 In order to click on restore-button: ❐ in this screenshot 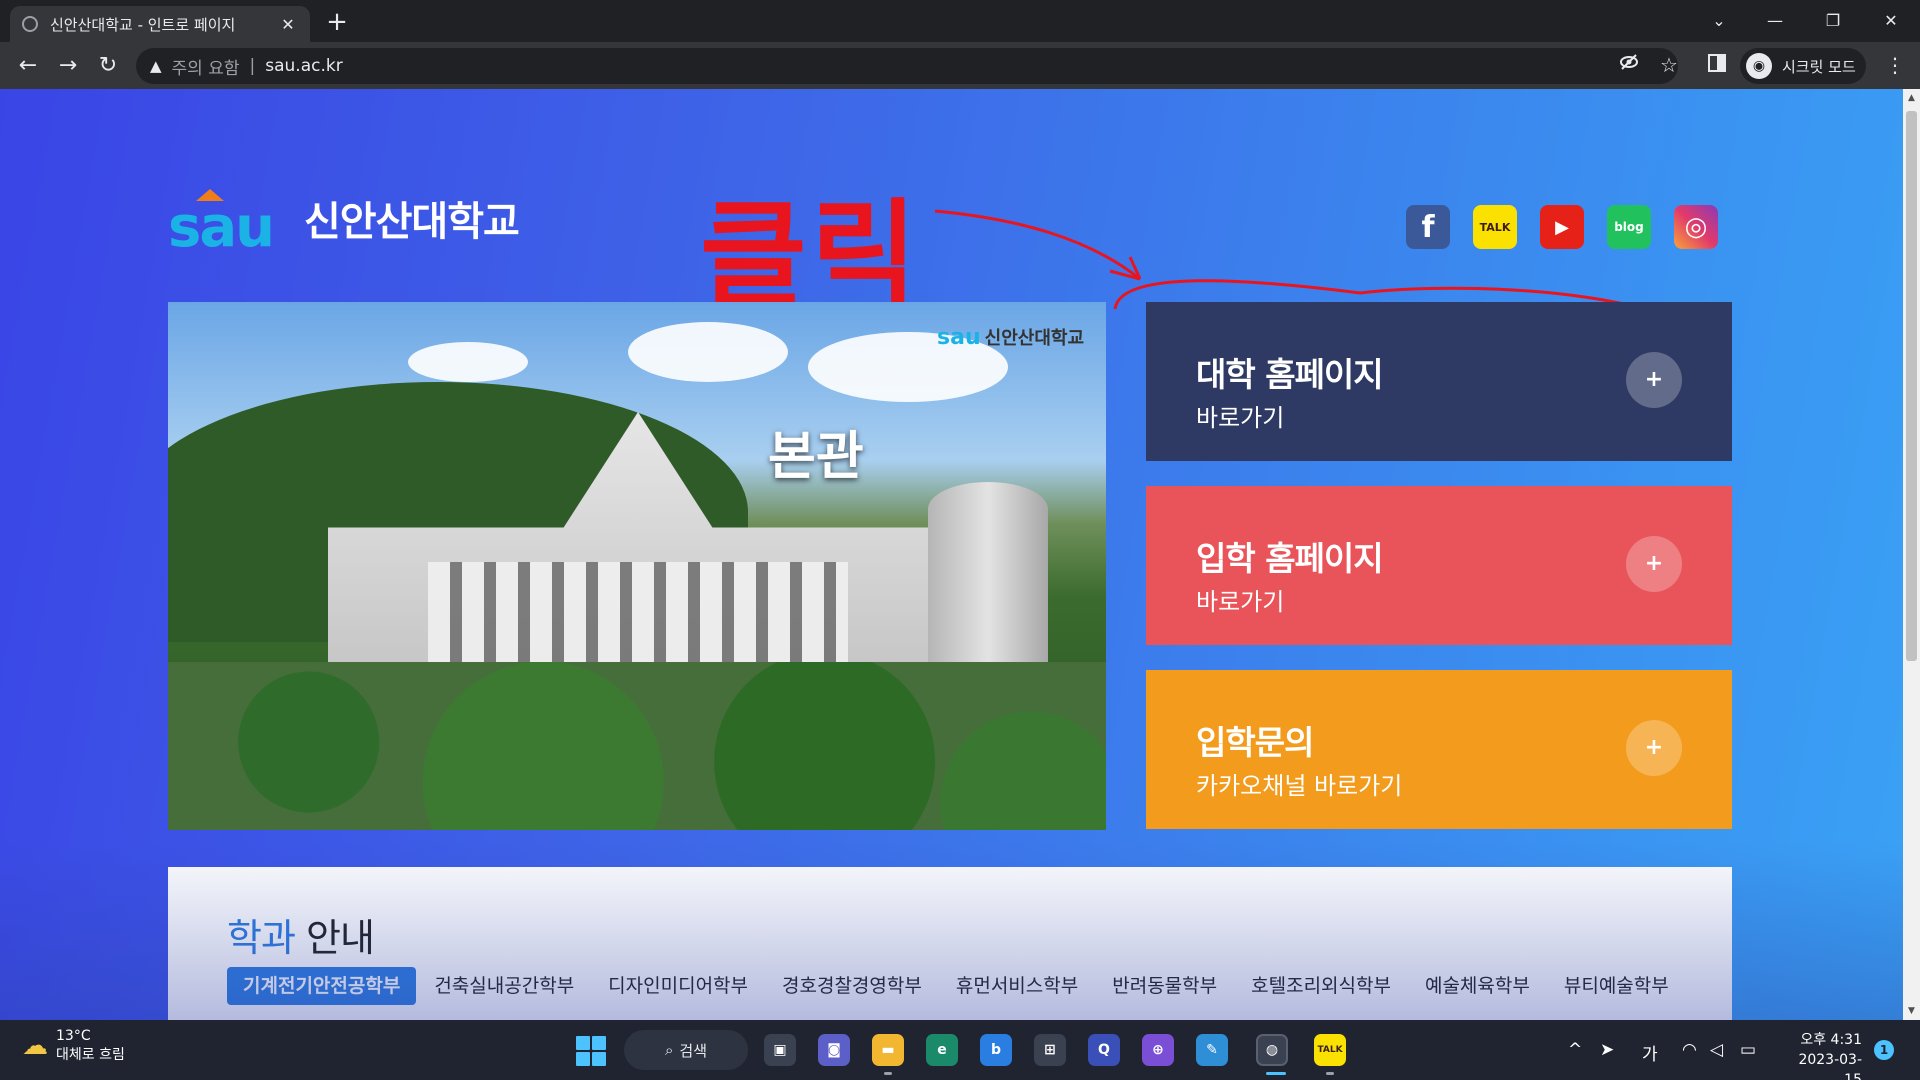, I will do `click(1833, 21)`.